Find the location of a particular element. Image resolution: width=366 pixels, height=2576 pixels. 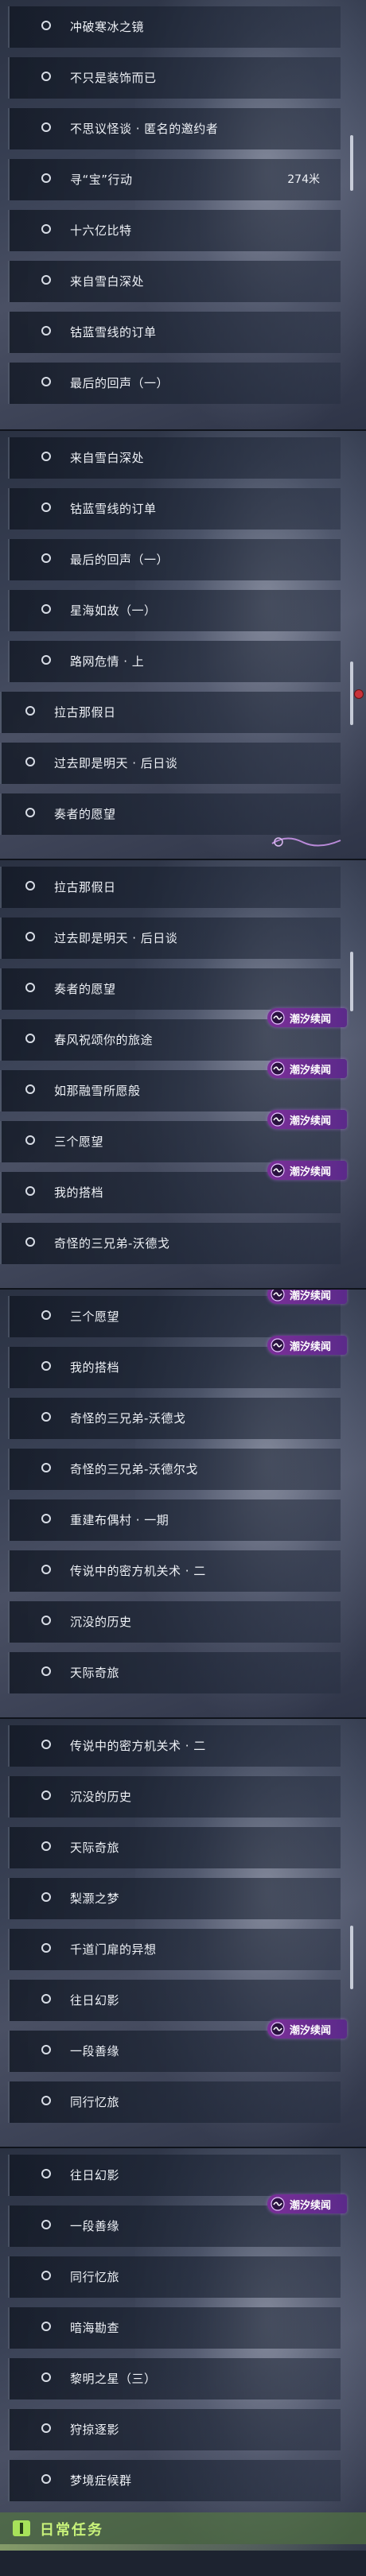

quest-row: 星海如故（一） is located at coordinates (174, 610).